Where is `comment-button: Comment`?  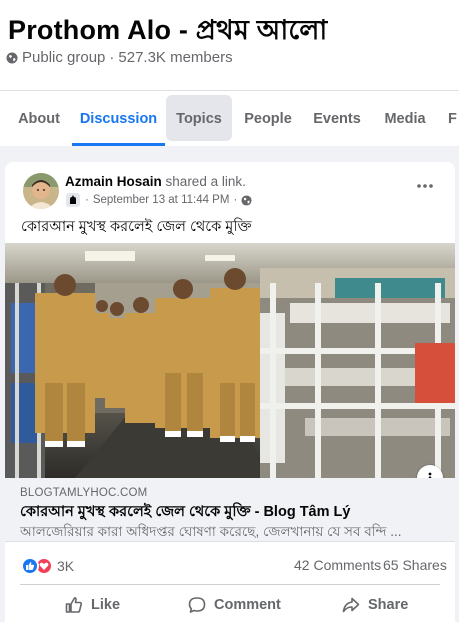
comment-button: Comment is located at coordinates (234, 605).